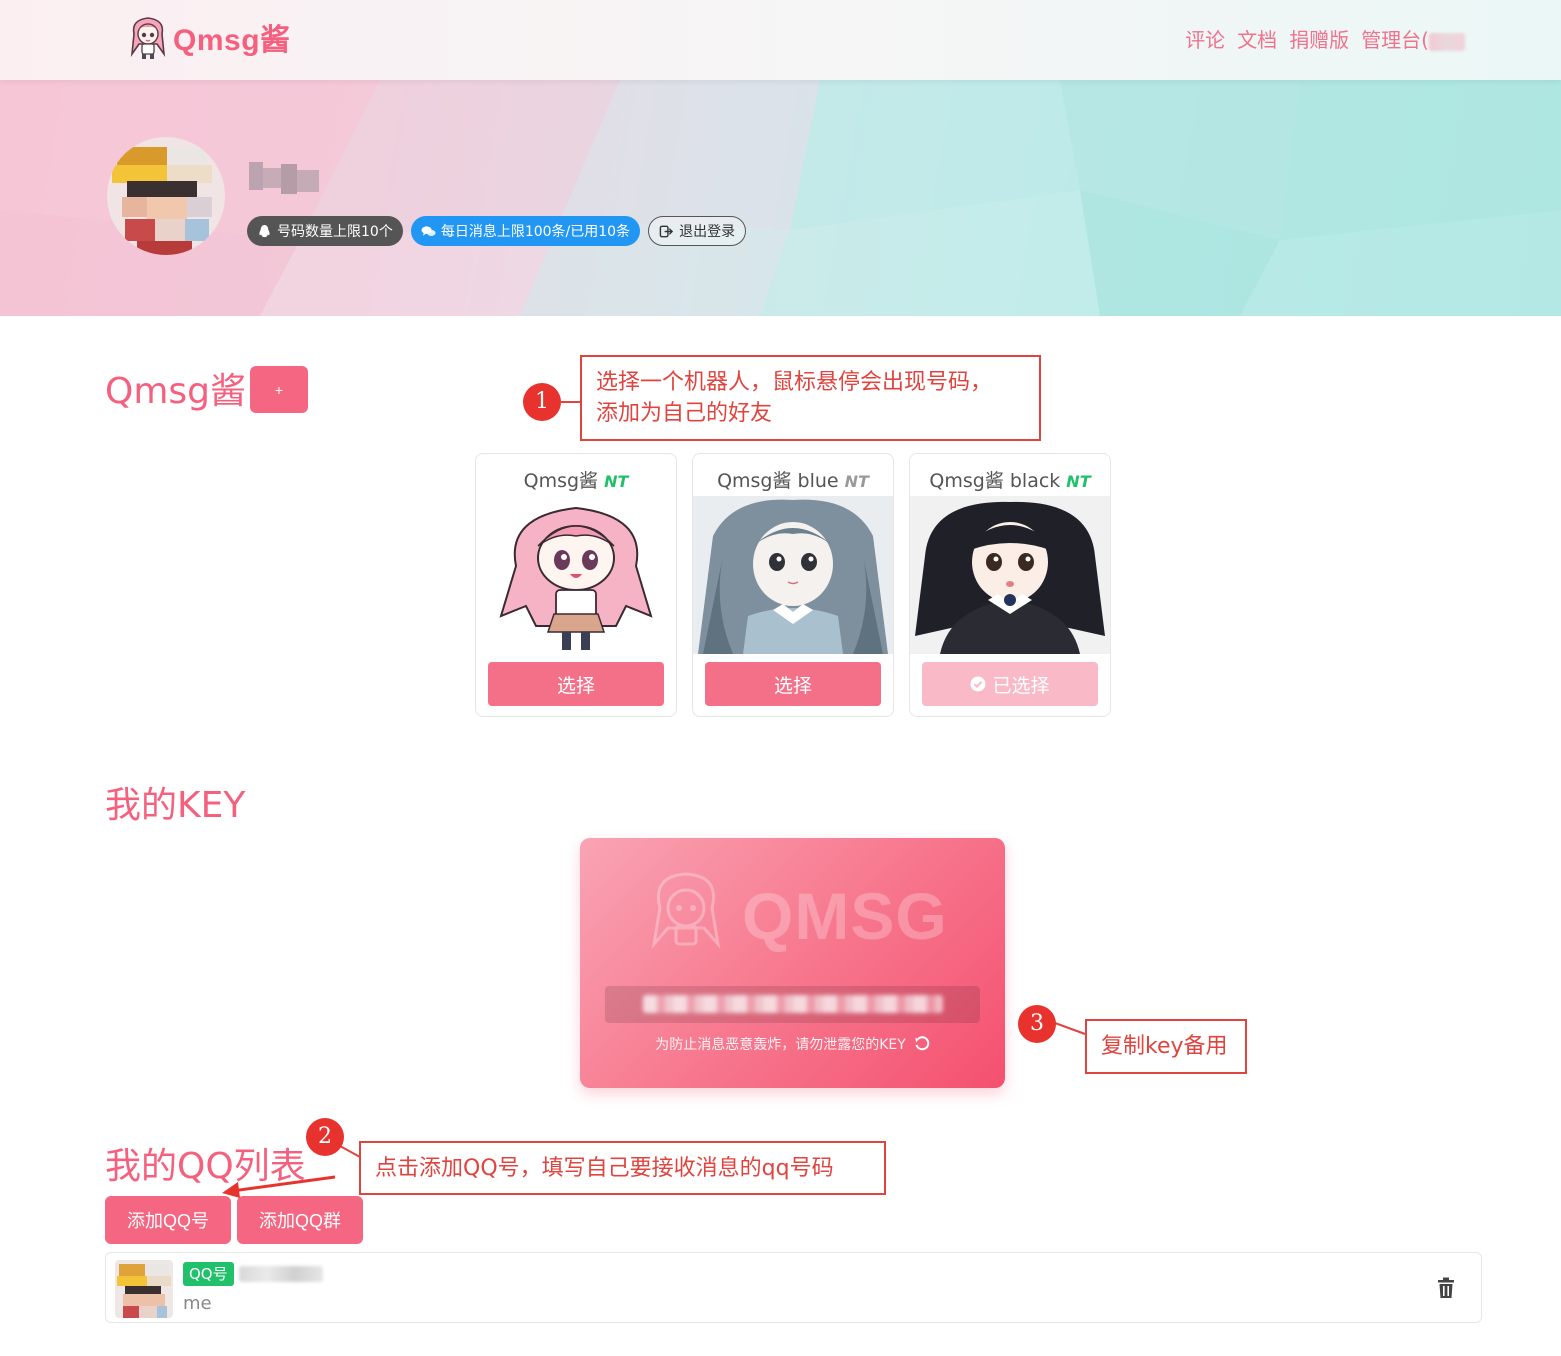 Image resolution: width=1561 pixels, height=1356 pixels. What do you see at coordinates (208, 1274) in the screenshot?
I see `qq-type-tag: QQ号` at bounding box center [208, 1274].